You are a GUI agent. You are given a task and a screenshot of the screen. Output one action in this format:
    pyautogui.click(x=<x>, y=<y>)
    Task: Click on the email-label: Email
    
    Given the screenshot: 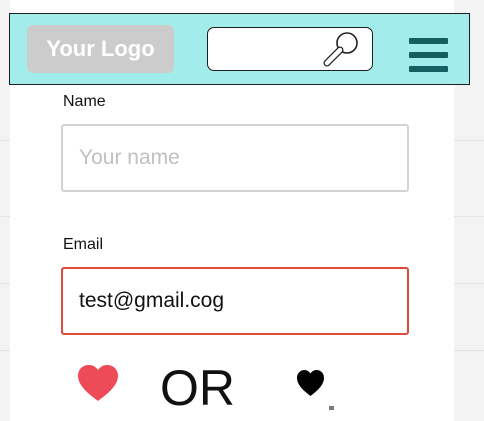 What is the action you would take?
    pyautogui.click(x=83, y=244)
    